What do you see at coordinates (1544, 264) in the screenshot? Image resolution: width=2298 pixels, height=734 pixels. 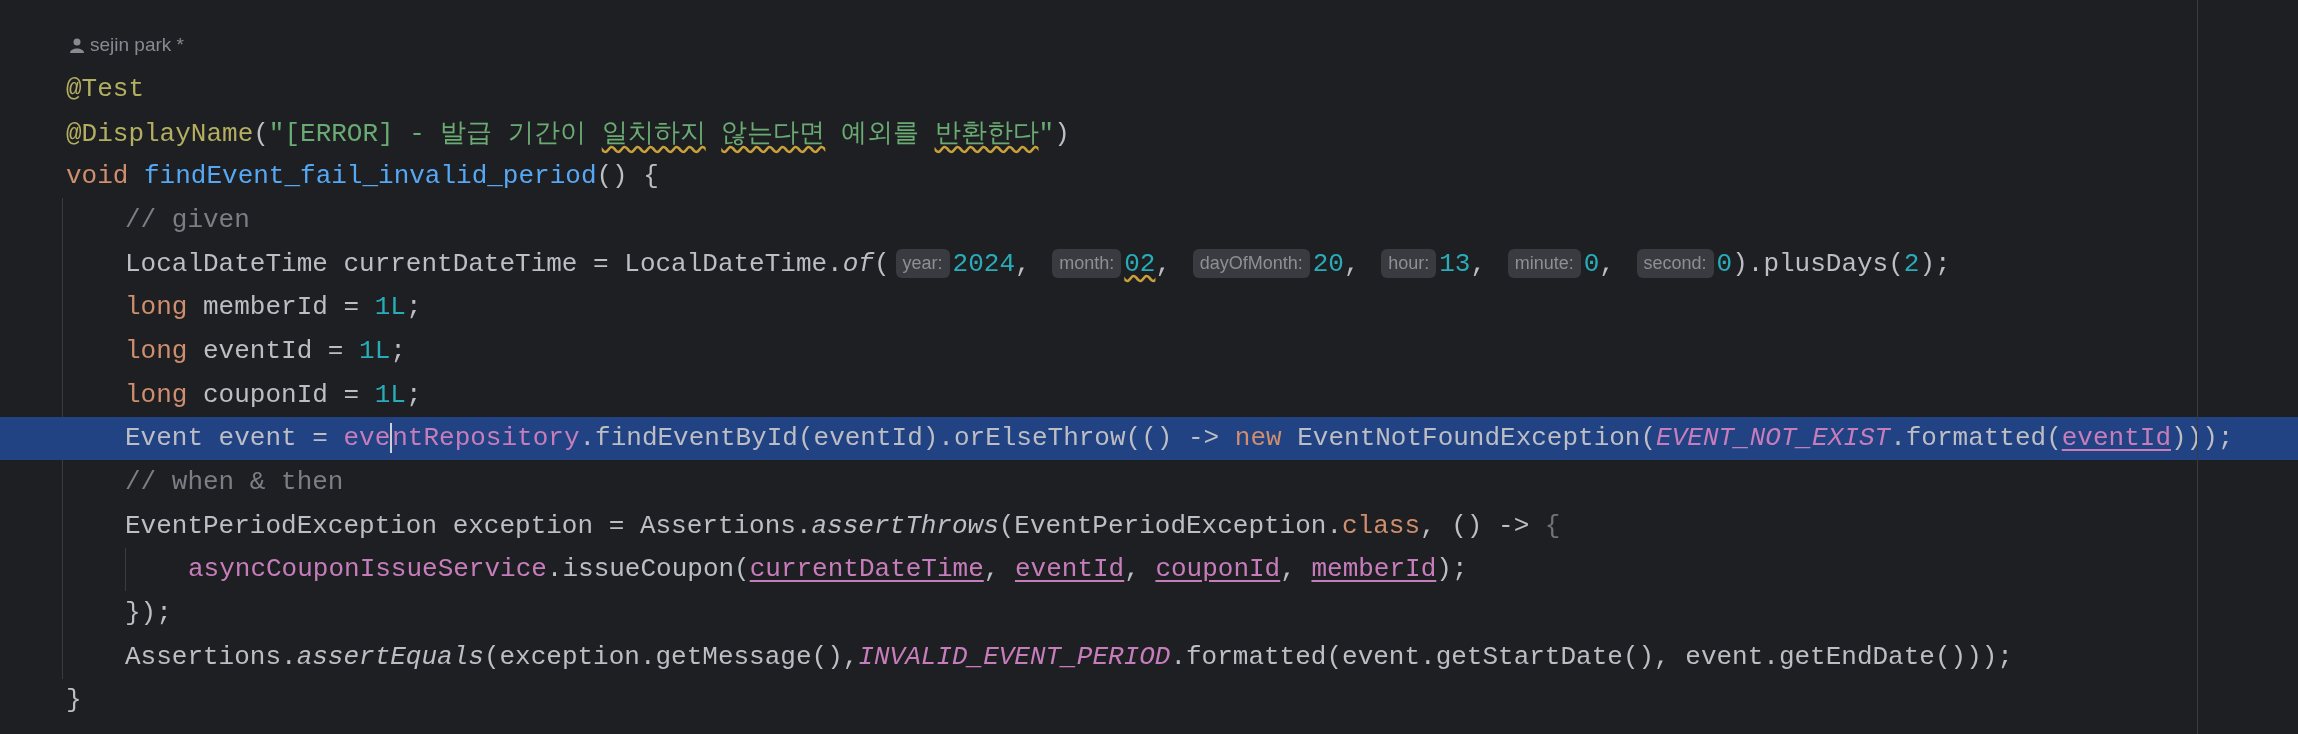 I see `parameter-hint: minute:` at bounding box center [1544, 264].